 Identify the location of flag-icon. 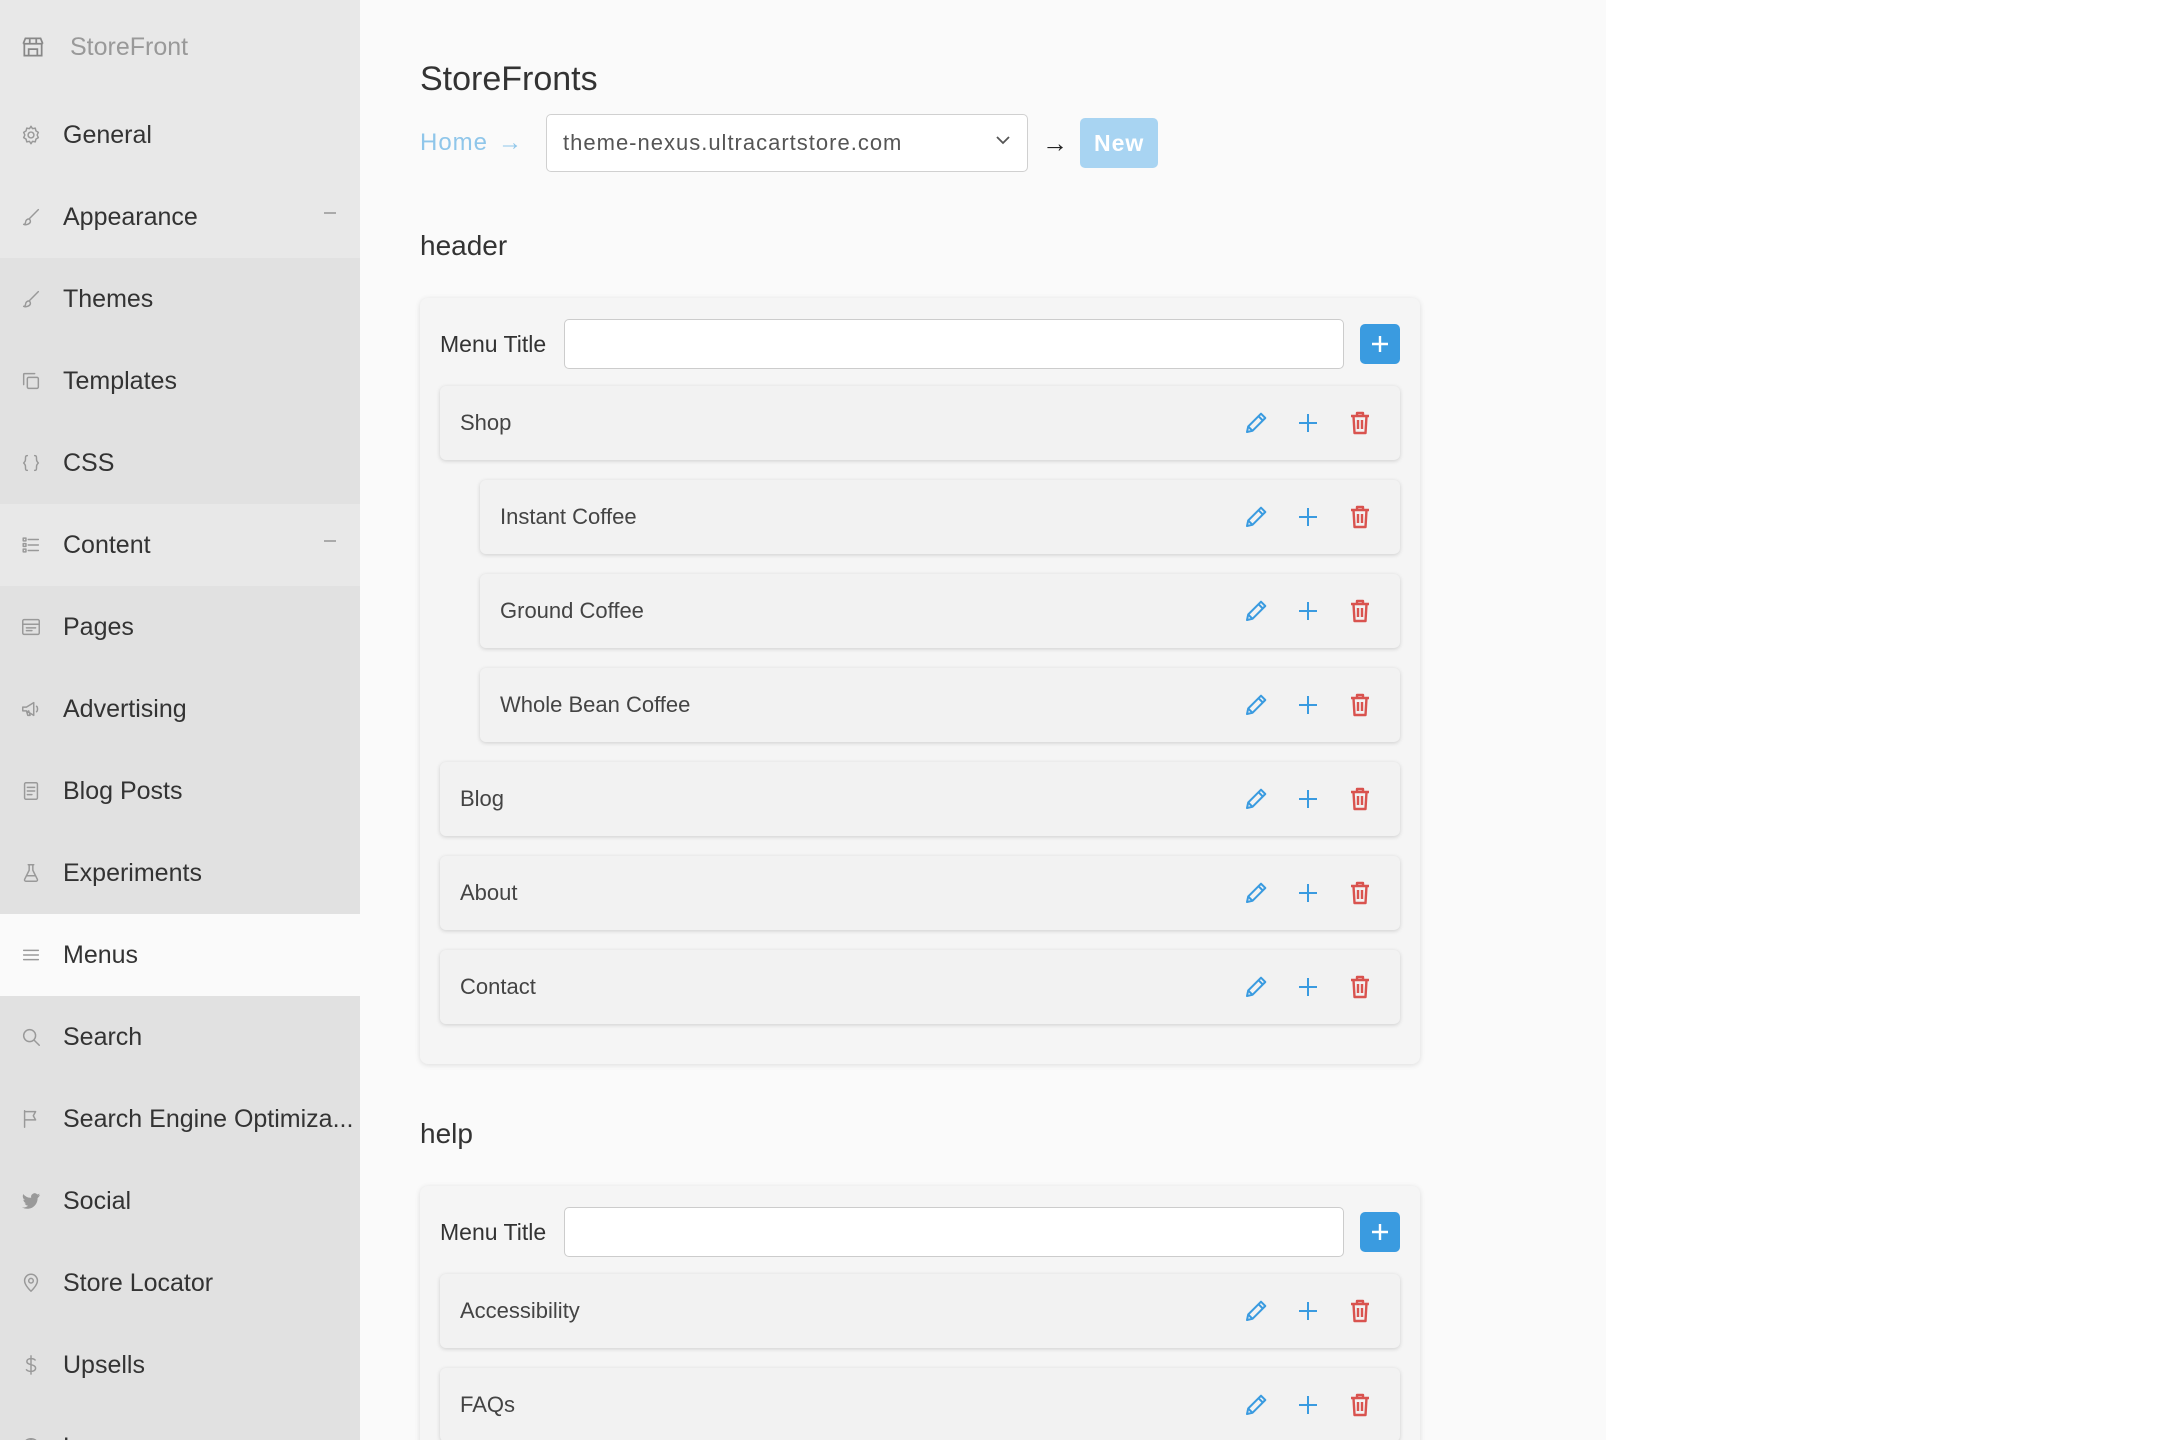
(31, 1119).